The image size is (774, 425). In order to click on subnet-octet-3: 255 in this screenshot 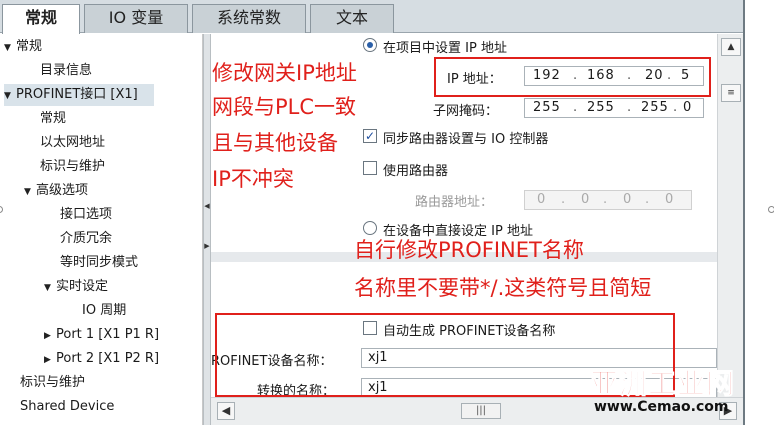, I will do `click(655, 107)`.